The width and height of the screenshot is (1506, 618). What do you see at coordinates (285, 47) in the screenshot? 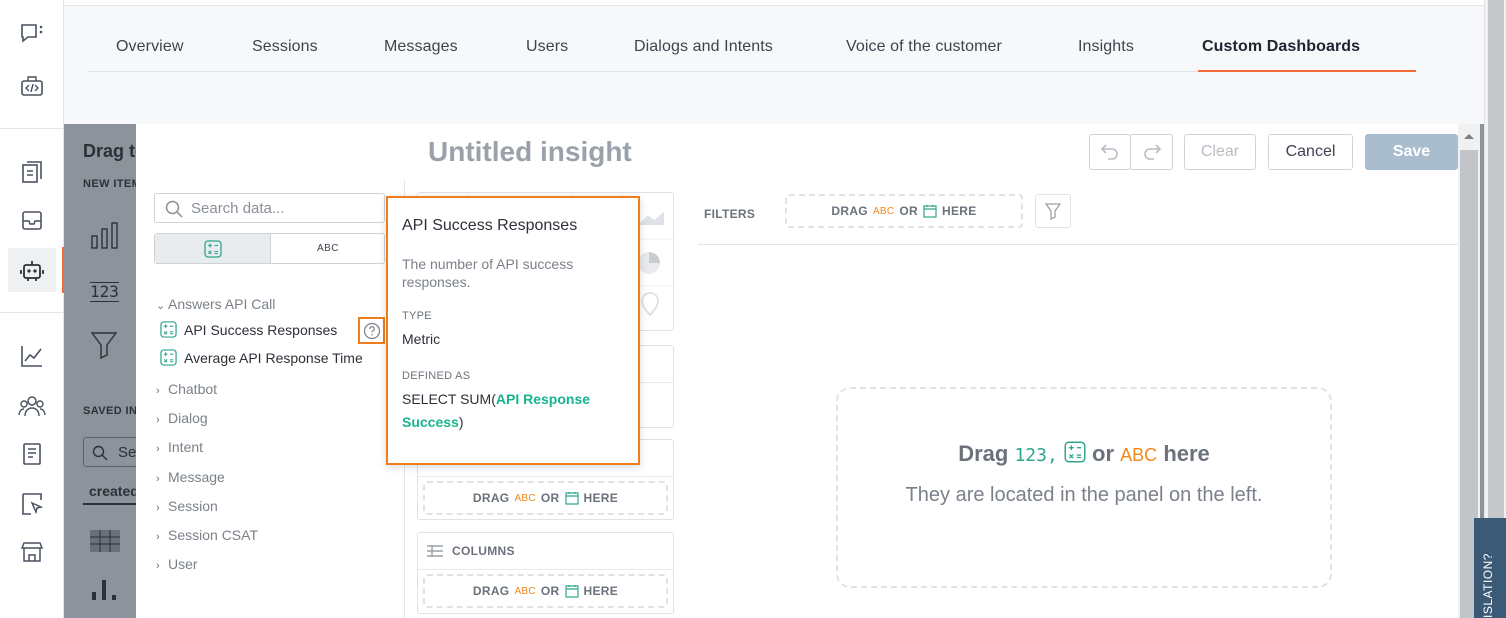
I see `tab-sessions: Sessions` at bounding box center [285, 47].